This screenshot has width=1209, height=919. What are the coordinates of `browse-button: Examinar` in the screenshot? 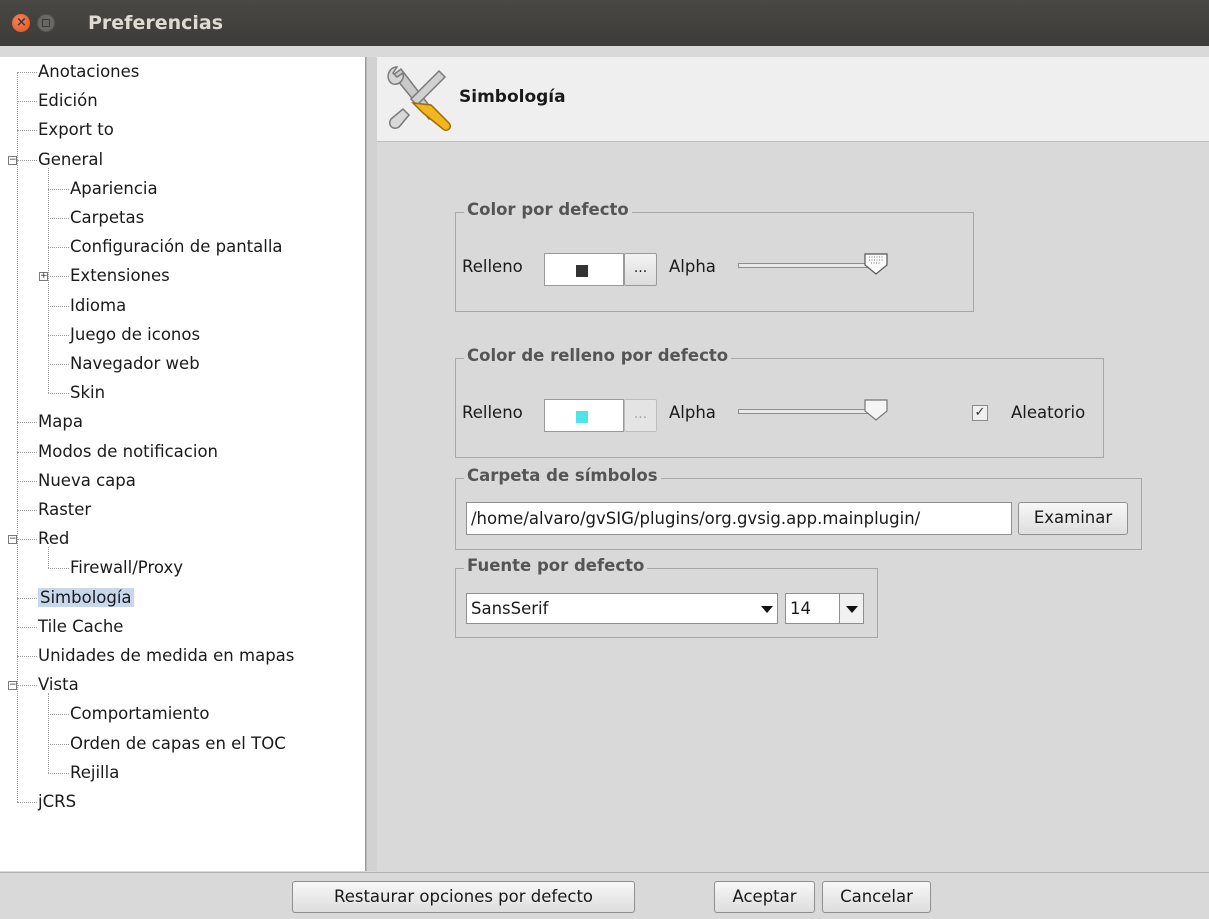 It's located at (1073, 518).